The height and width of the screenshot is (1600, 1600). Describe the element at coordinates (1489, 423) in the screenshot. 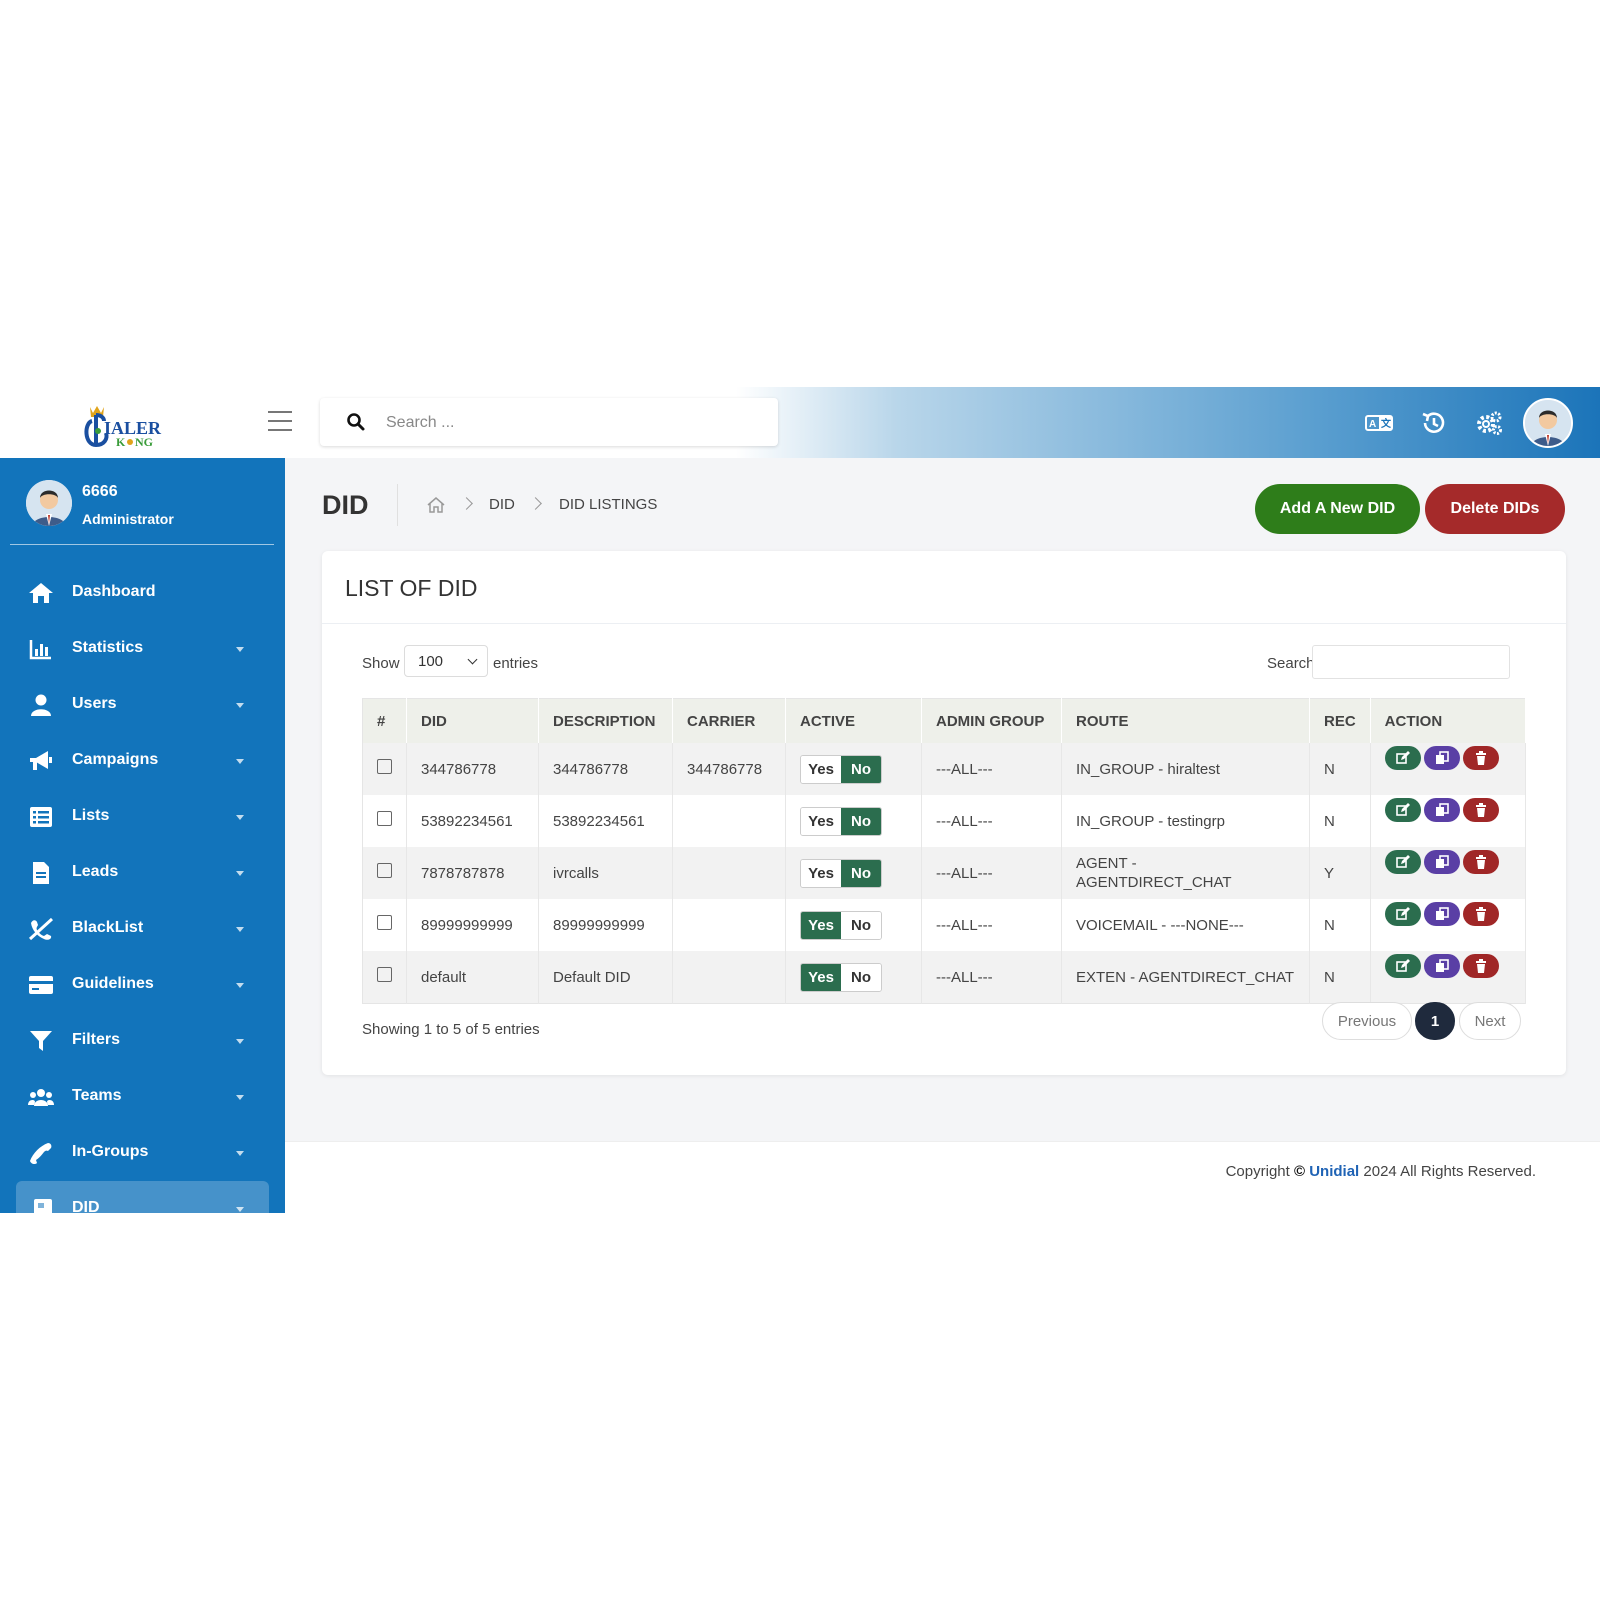

I see `settings-icon` at that location.